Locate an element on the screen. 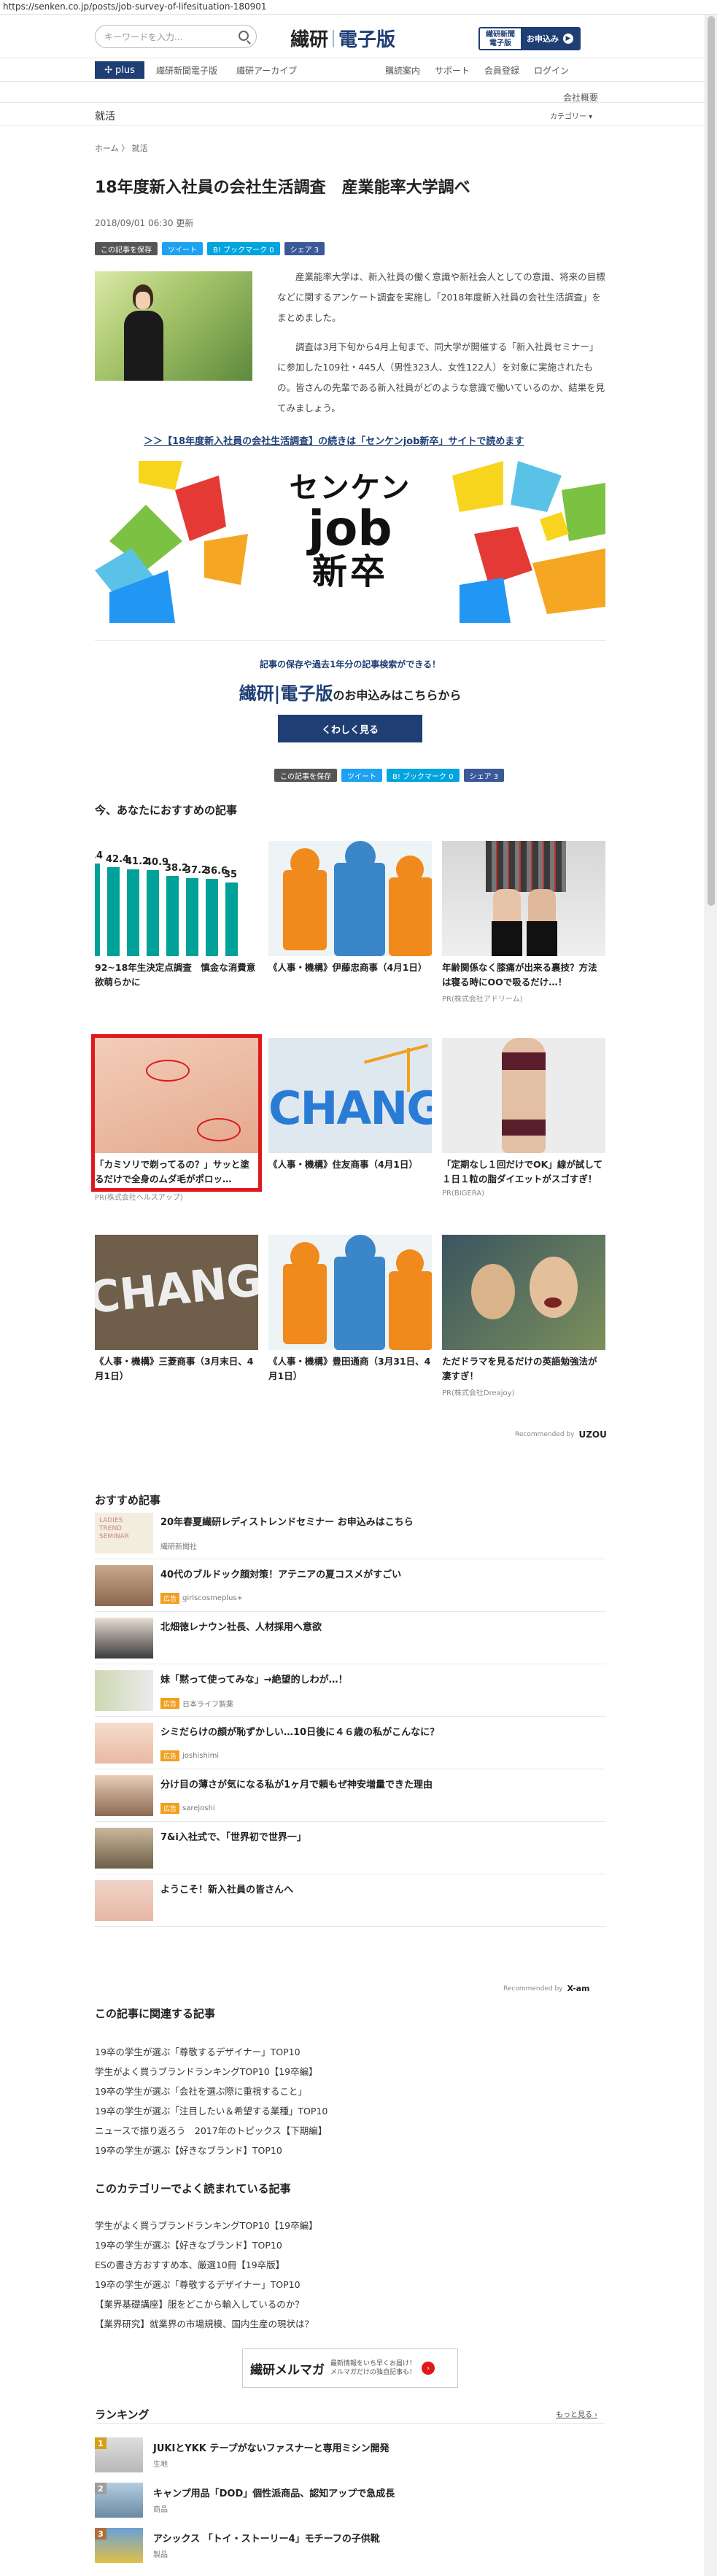  rec-card-image-change2: CHANG is located at coordinates (176, 1292).